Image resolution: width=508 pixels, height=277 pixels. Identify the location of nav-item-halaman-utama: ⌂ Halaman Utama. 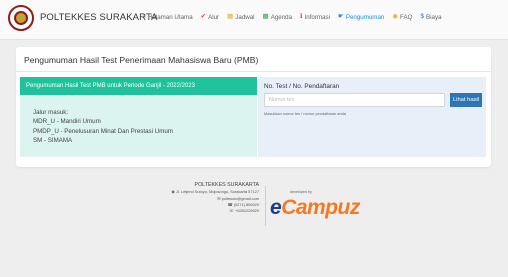
(167, 17).